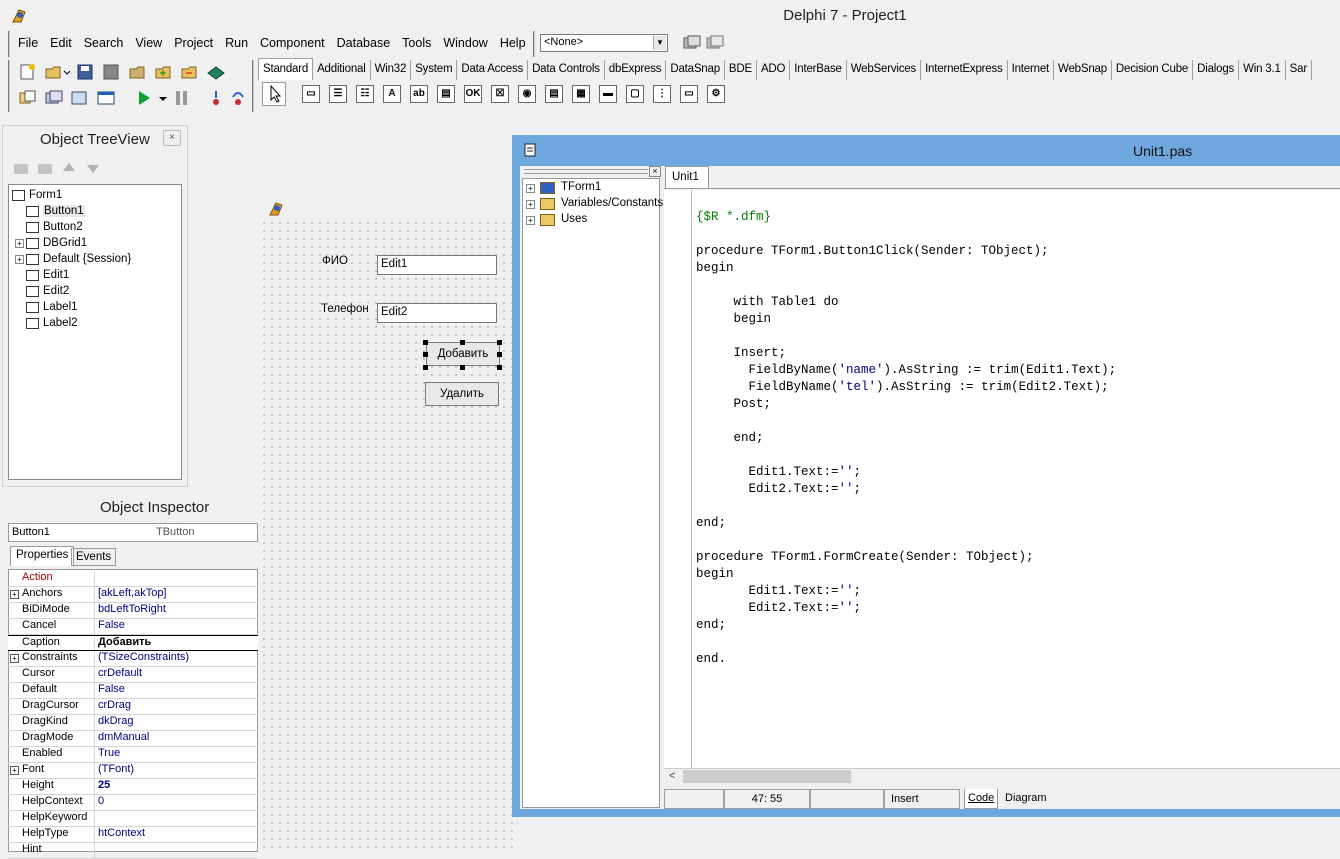  I want to click on delete-item-icon, so click(45, 168).